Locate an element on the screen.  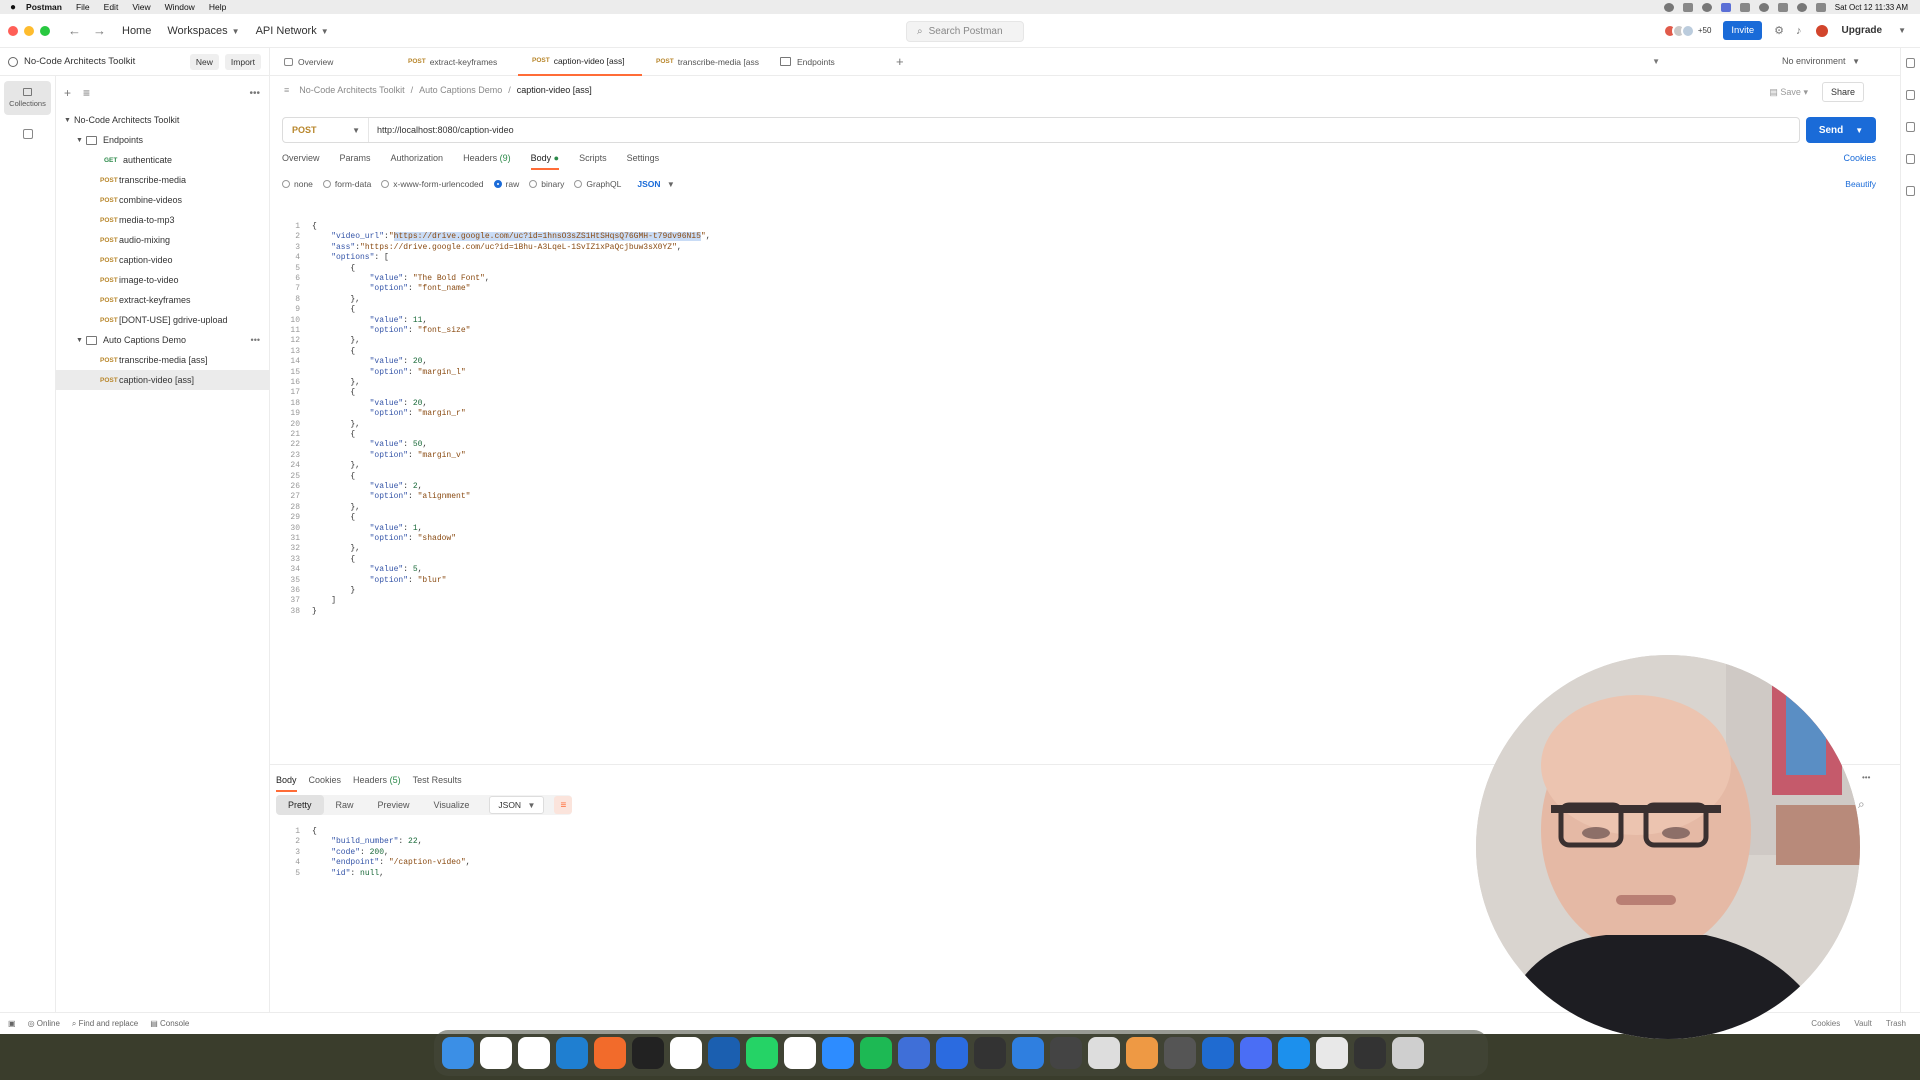
beautify-link: Beautify is located at coordinates (1860, 184).